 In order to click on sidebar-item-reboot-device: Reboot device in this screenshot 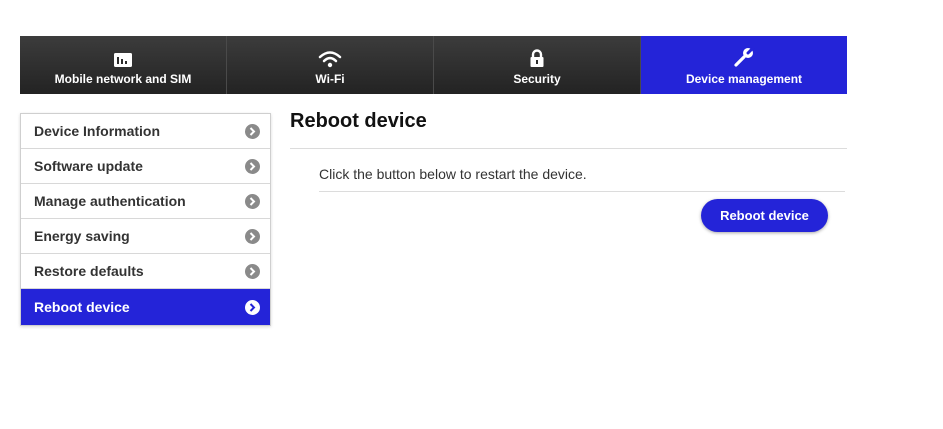, I will do `click(145, 307)`.